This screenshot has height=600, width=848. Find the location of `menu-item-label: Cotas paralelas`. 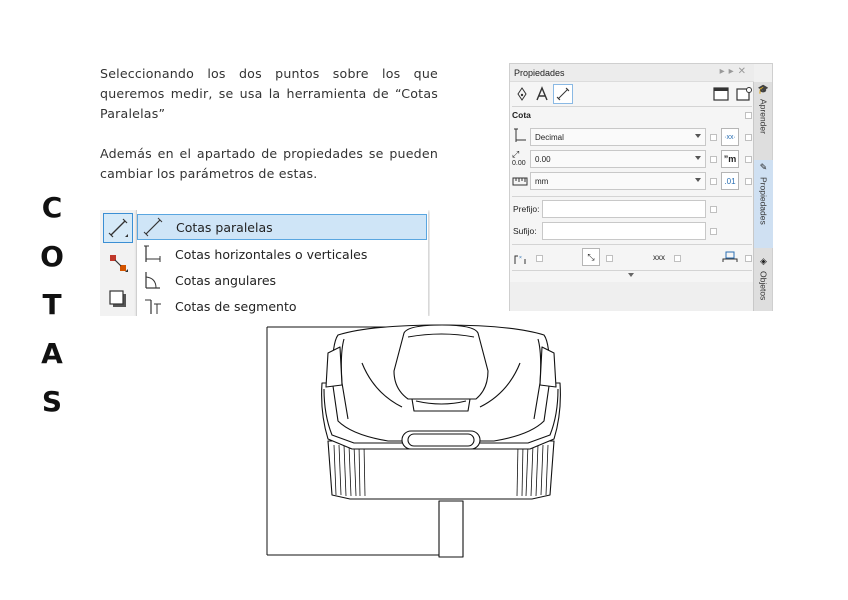

menu-item-label: Cotas paralelas is located at coordinates (224, 227).